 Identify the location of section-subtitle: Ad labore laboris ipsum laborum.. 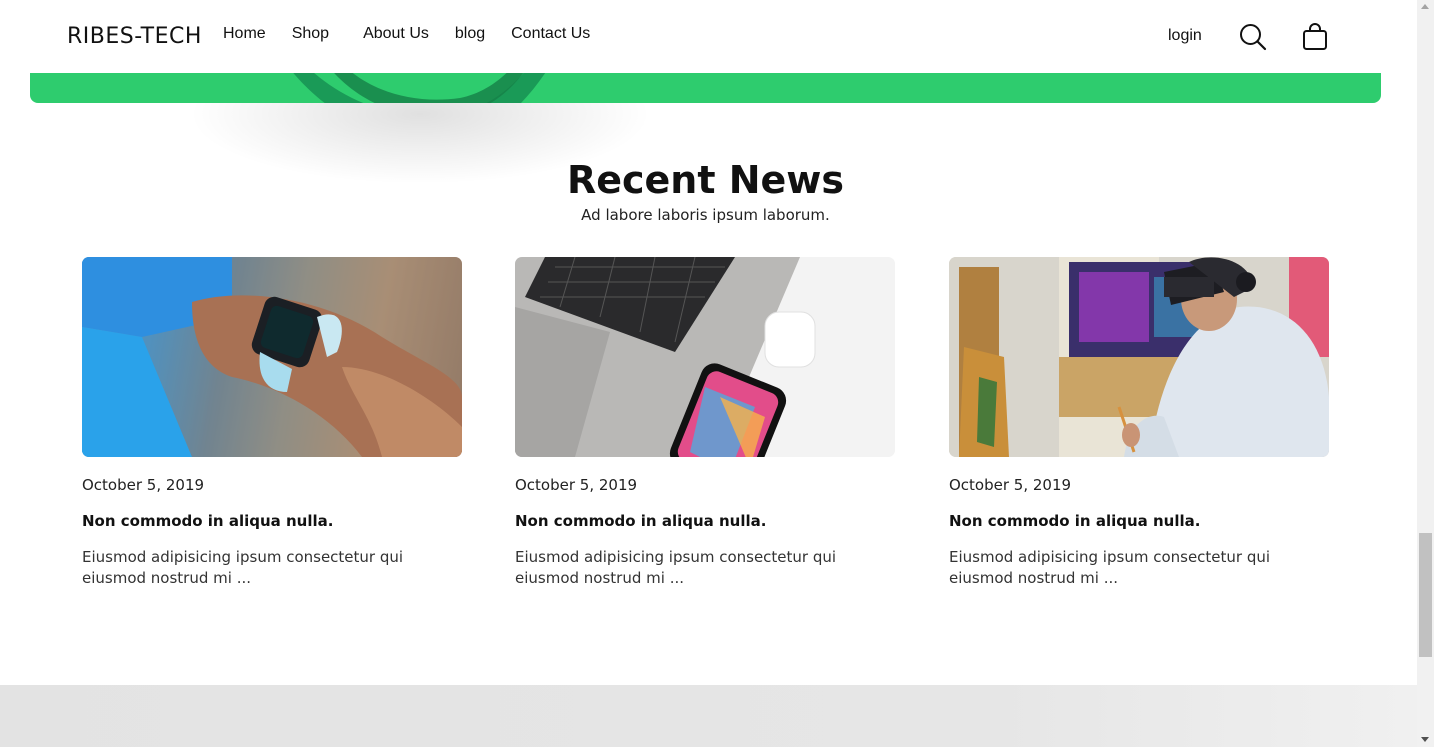
(705, 215).